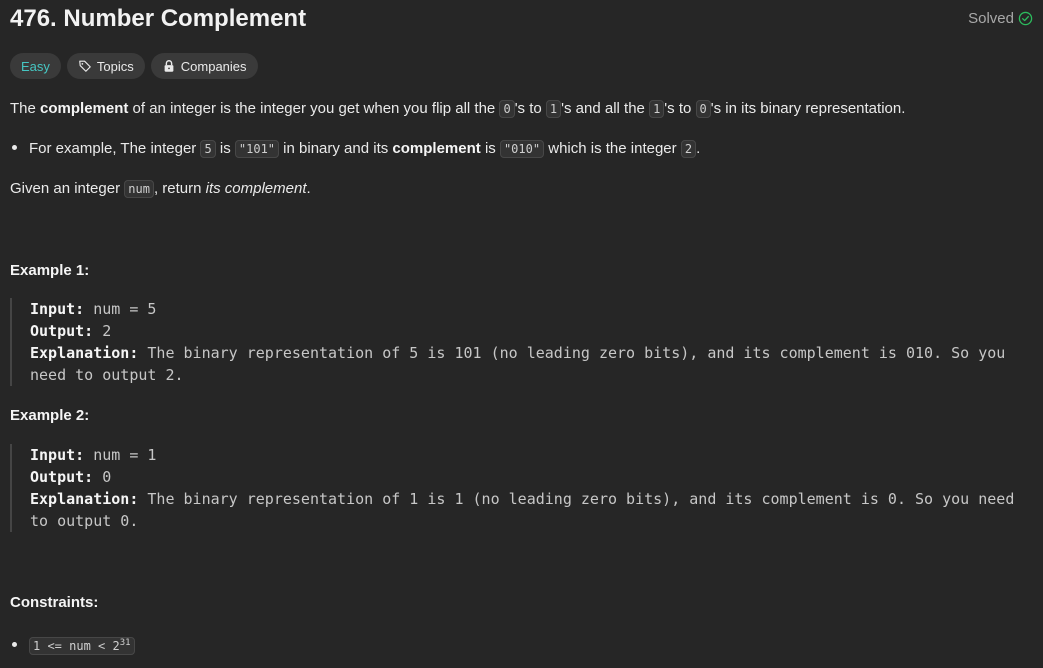  Describe the element at coordinates (102, 331) in the screenshot. I see `output-value: 2` at that location.